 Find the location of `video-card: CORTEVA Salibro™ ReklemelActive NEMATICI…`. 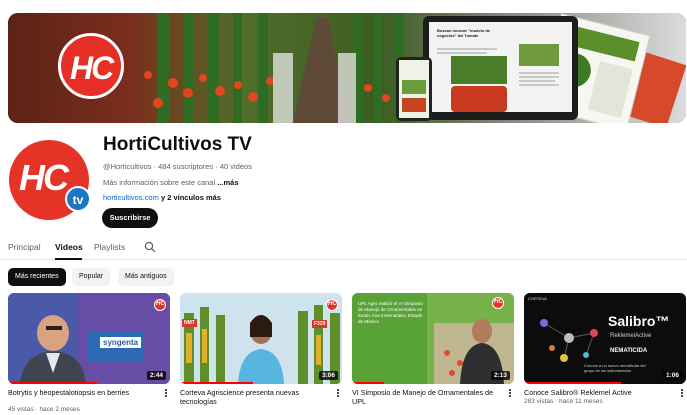

video-card: CORTEVA Salibro™ ReklemelActive NEMATICI… is located at coordinates (605, 349).